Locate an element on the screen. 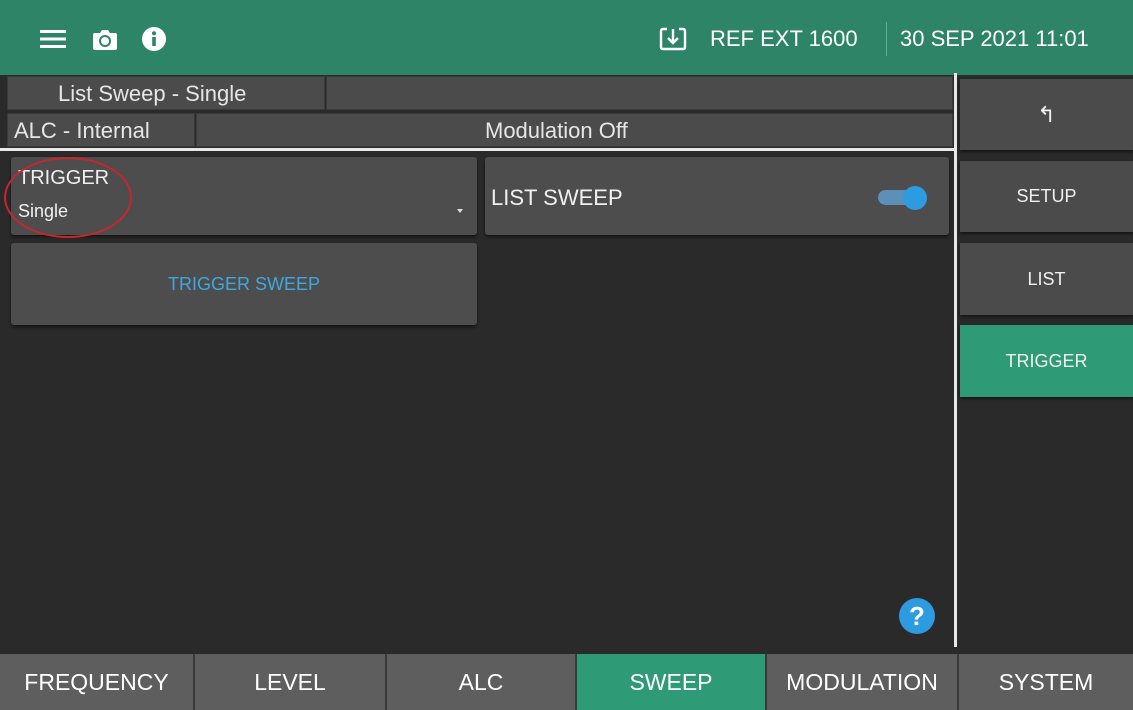  side-item-label: SETUP is located at coordinates (1046, 196).